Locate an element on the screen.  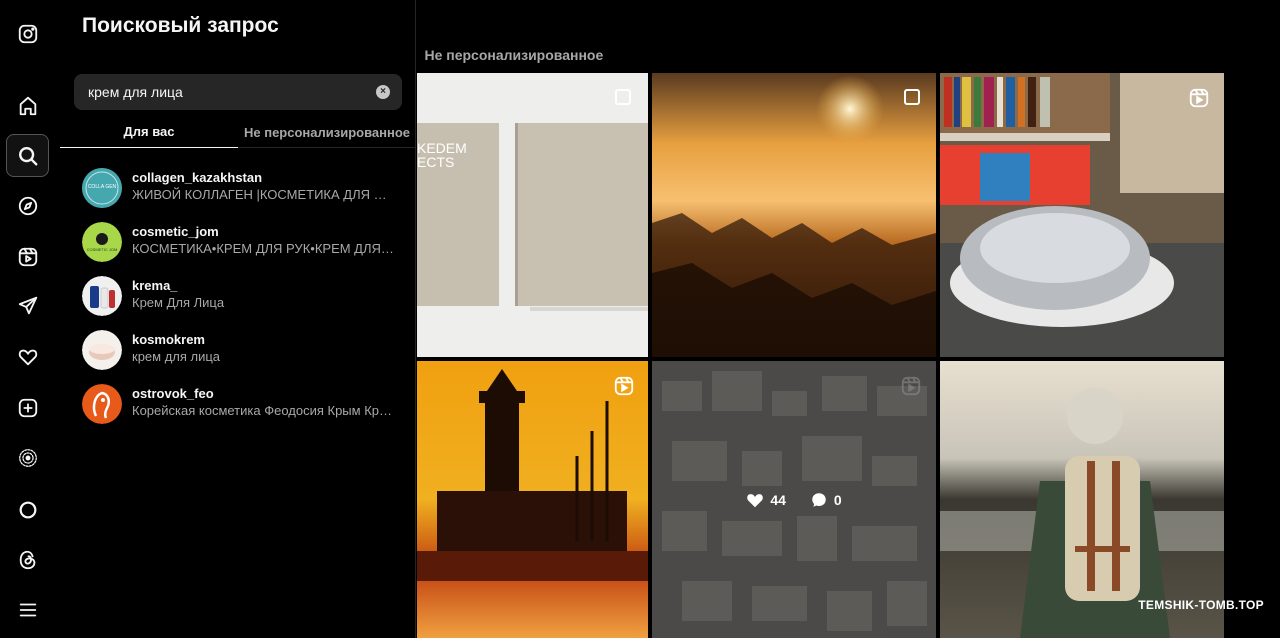
comments-stat: 0 is located at coordinates (826, 500).